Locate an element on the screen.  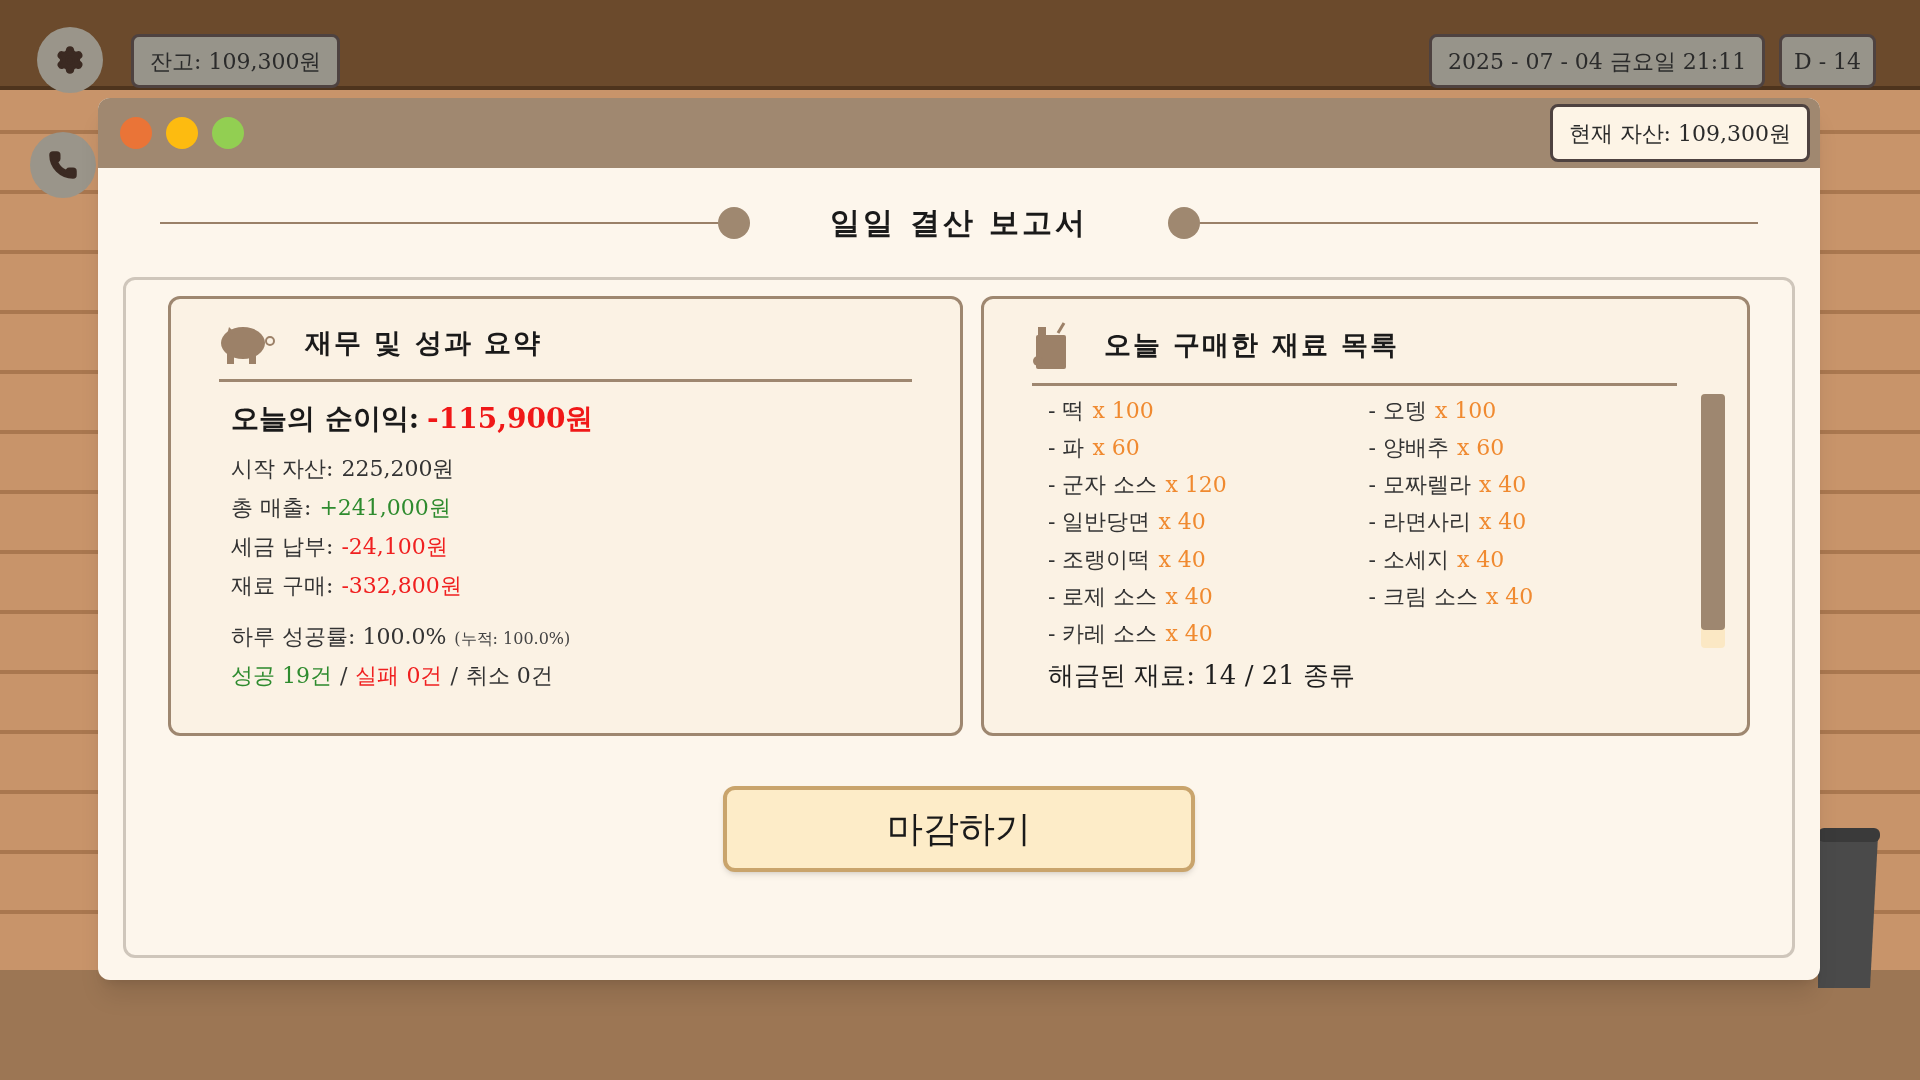
order-count: 실패 0건 is located at coordinates (399, 676).